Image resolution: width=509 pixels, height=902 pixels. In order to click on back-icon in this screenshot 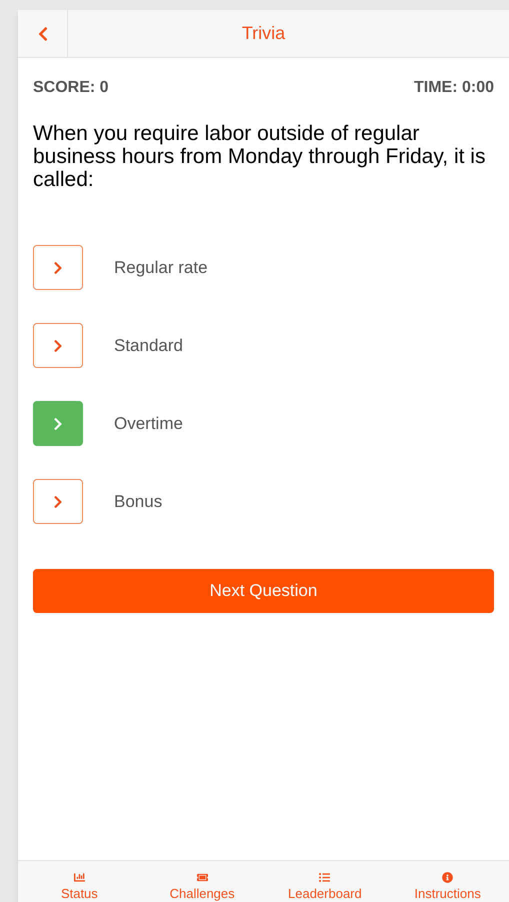, I will do `click(42, 34)`.